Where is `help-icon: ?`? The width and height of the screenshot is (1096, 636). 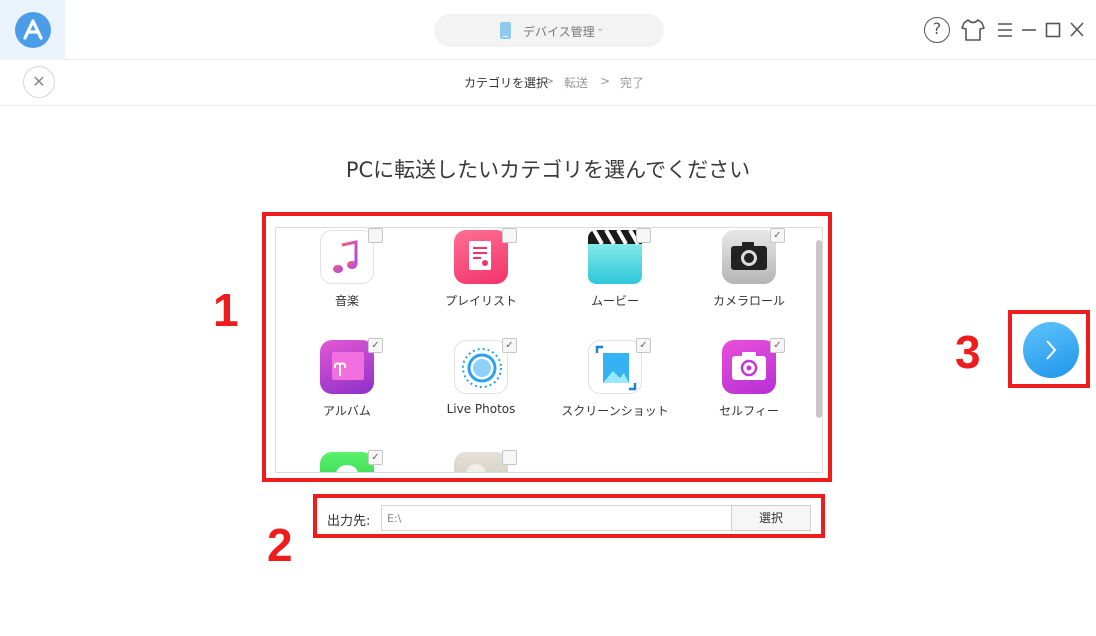 help-icon: ? is located at coordinates (937, 30).